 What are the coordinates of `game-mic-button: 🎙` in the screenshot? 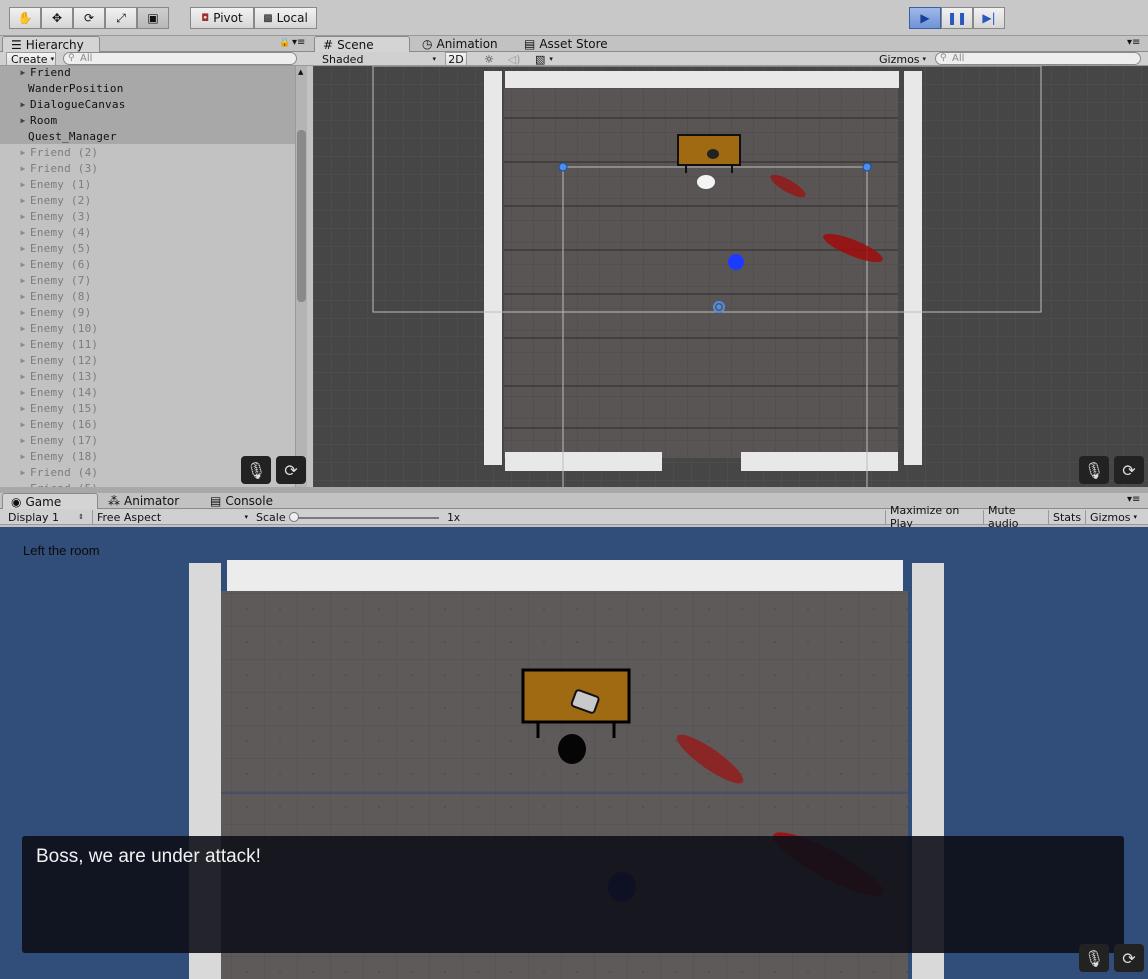 It's located at (1094, 958).